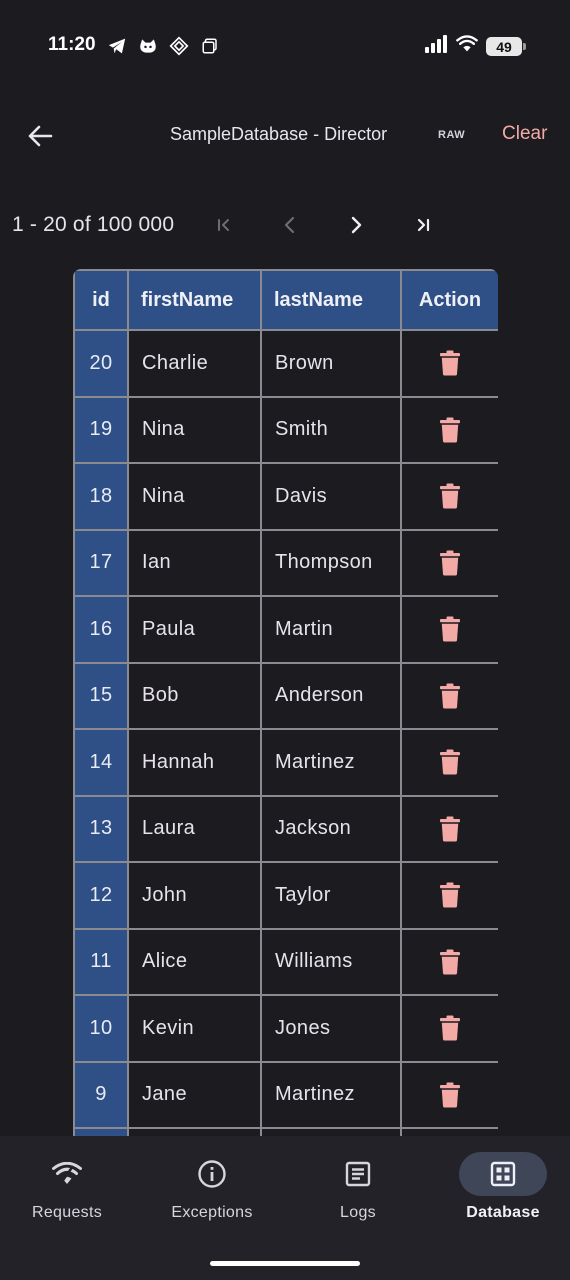  What do you see at coordinates (179, 46) in the screenshot?
I see `diamond-app-icon` at bounding box center [179, 46].